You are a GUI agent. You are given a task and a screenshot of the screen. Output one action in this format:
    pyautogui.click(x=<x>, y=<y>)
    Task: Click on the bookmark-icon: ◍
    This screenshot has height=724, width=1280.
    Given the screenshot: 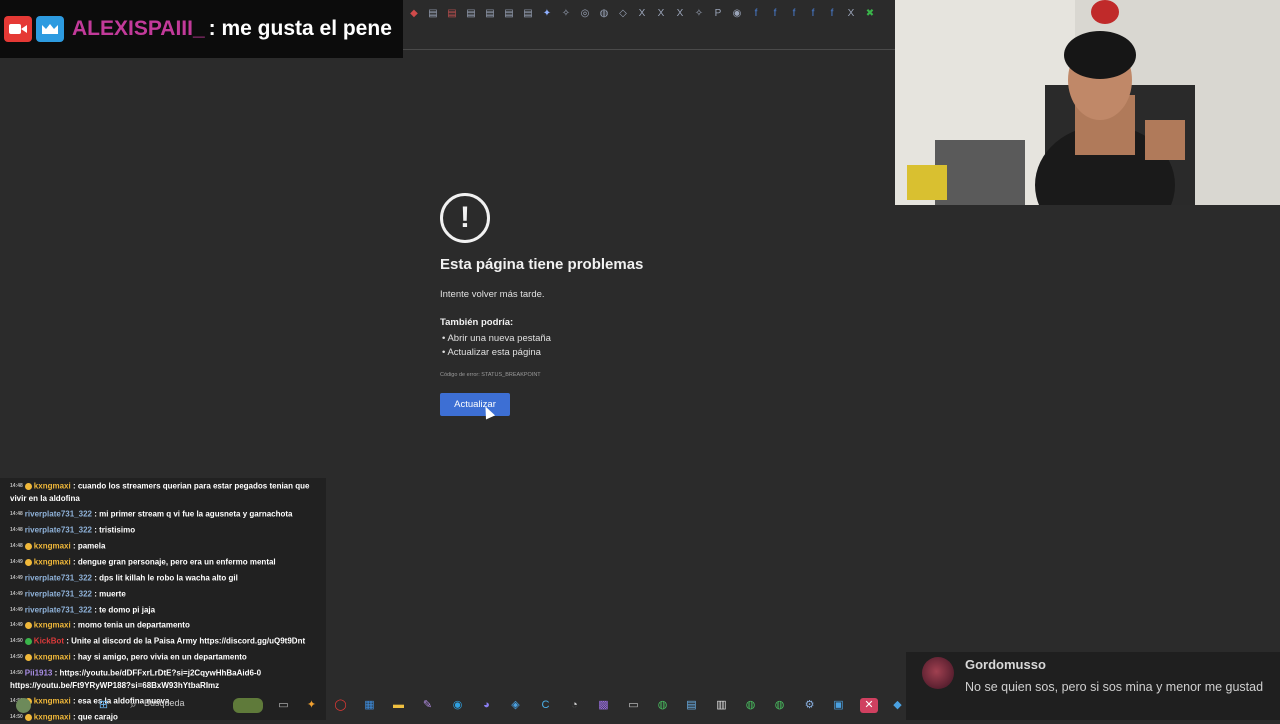 What is the action you would take?
    pyautogui.click(x=604, y=14)
    